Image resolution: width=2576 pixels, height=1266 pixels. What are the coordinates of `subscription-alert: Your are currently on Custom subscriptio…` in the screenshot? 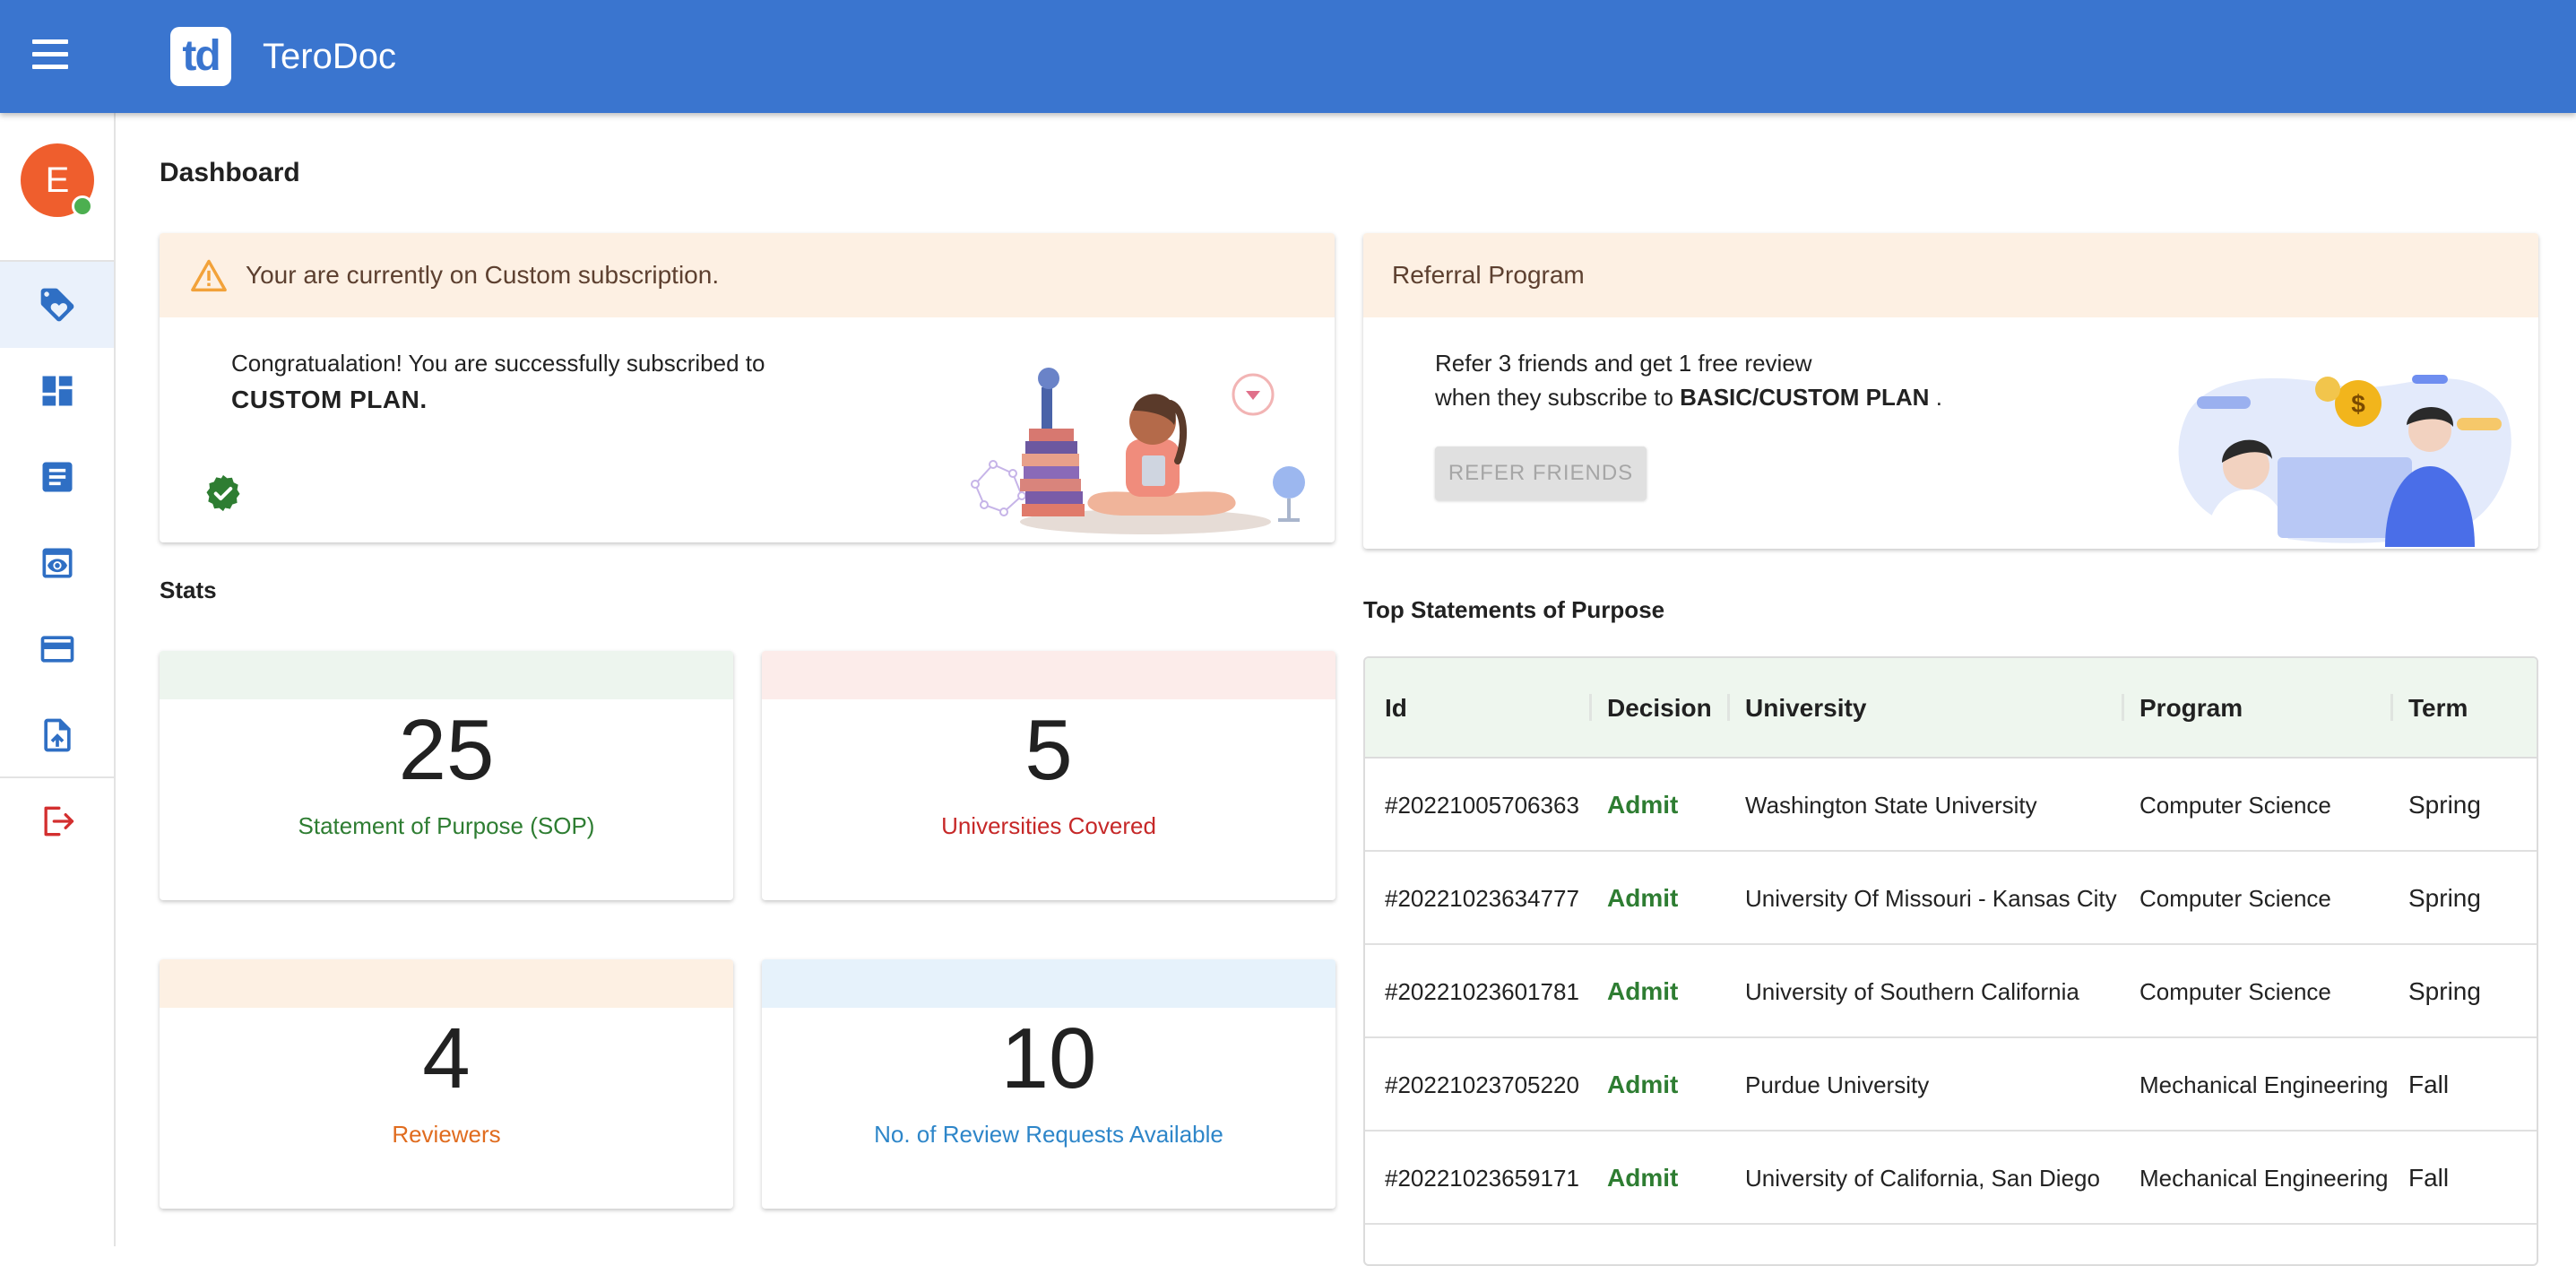 It's located at (747, 275).